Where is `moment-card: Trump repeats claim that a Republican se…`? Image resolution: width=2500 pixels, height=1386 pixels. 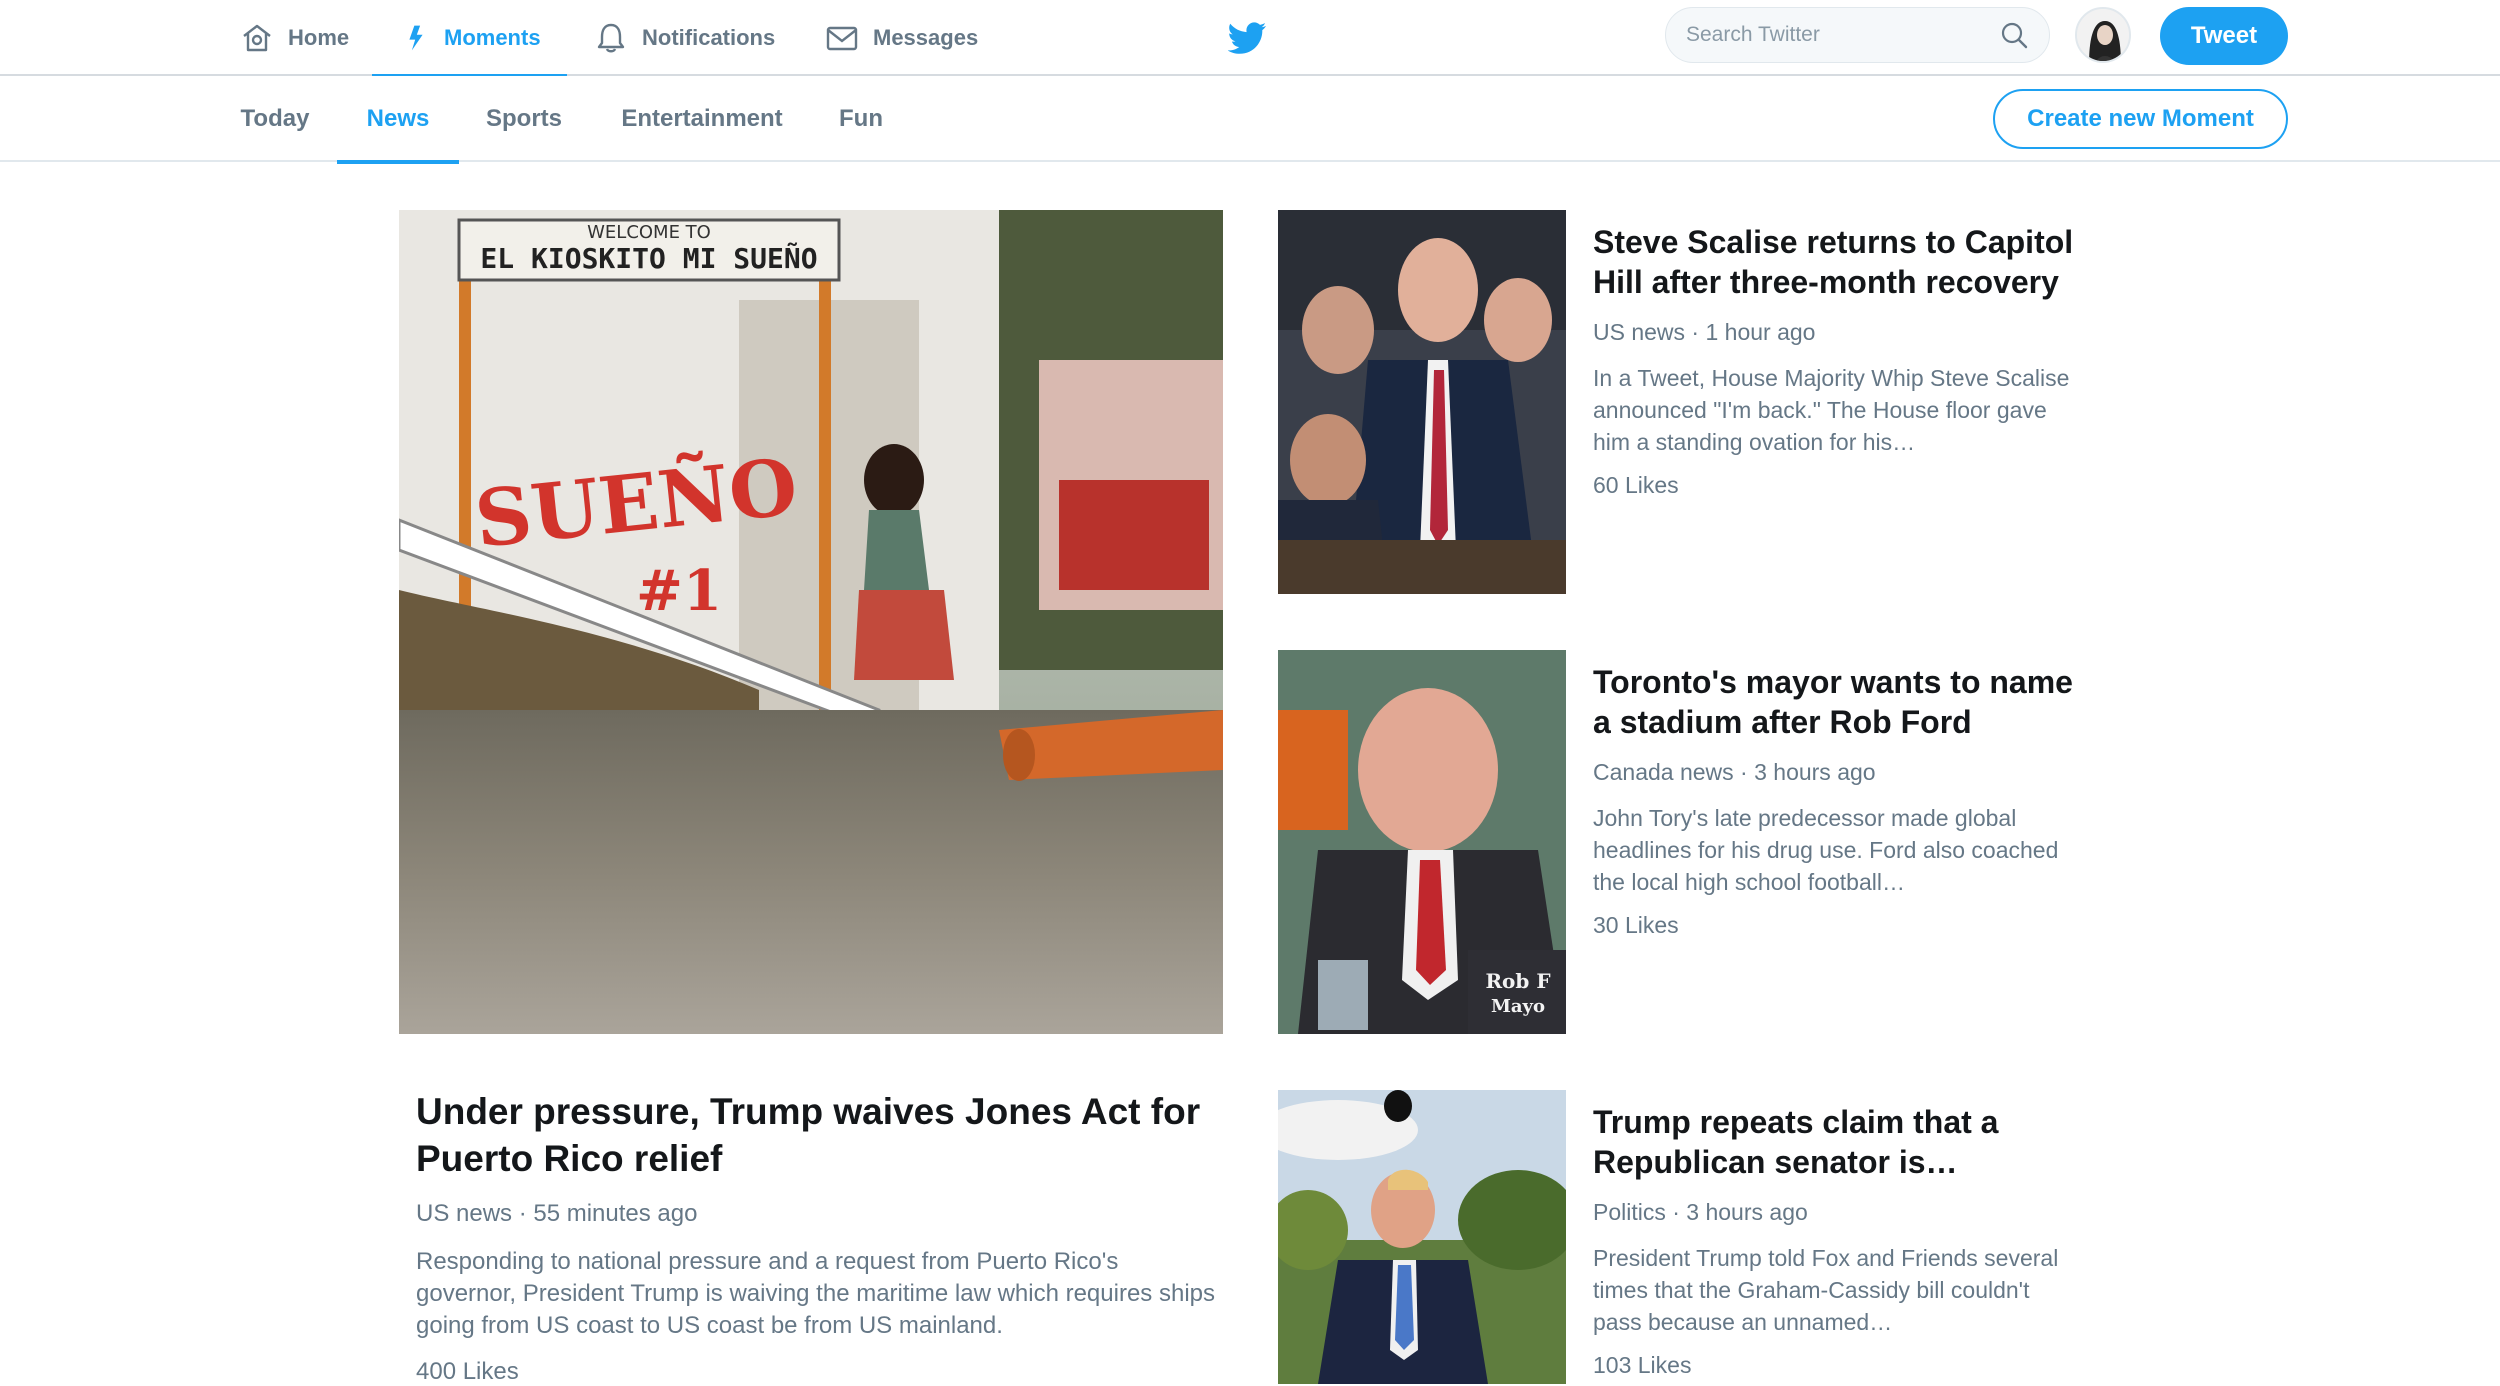 moment-card: Trump repeats claim that a Republican se… is located at coordinates (1838, 1240).